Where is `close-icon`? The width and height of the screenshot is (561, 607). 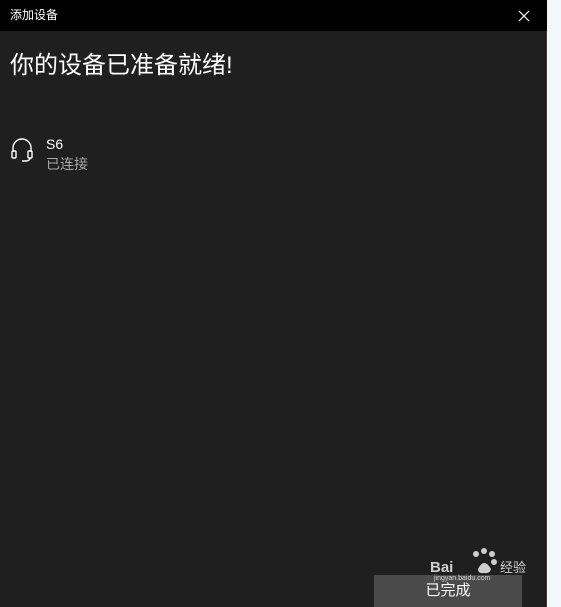 close-icon is located at coordinates (524, 15).